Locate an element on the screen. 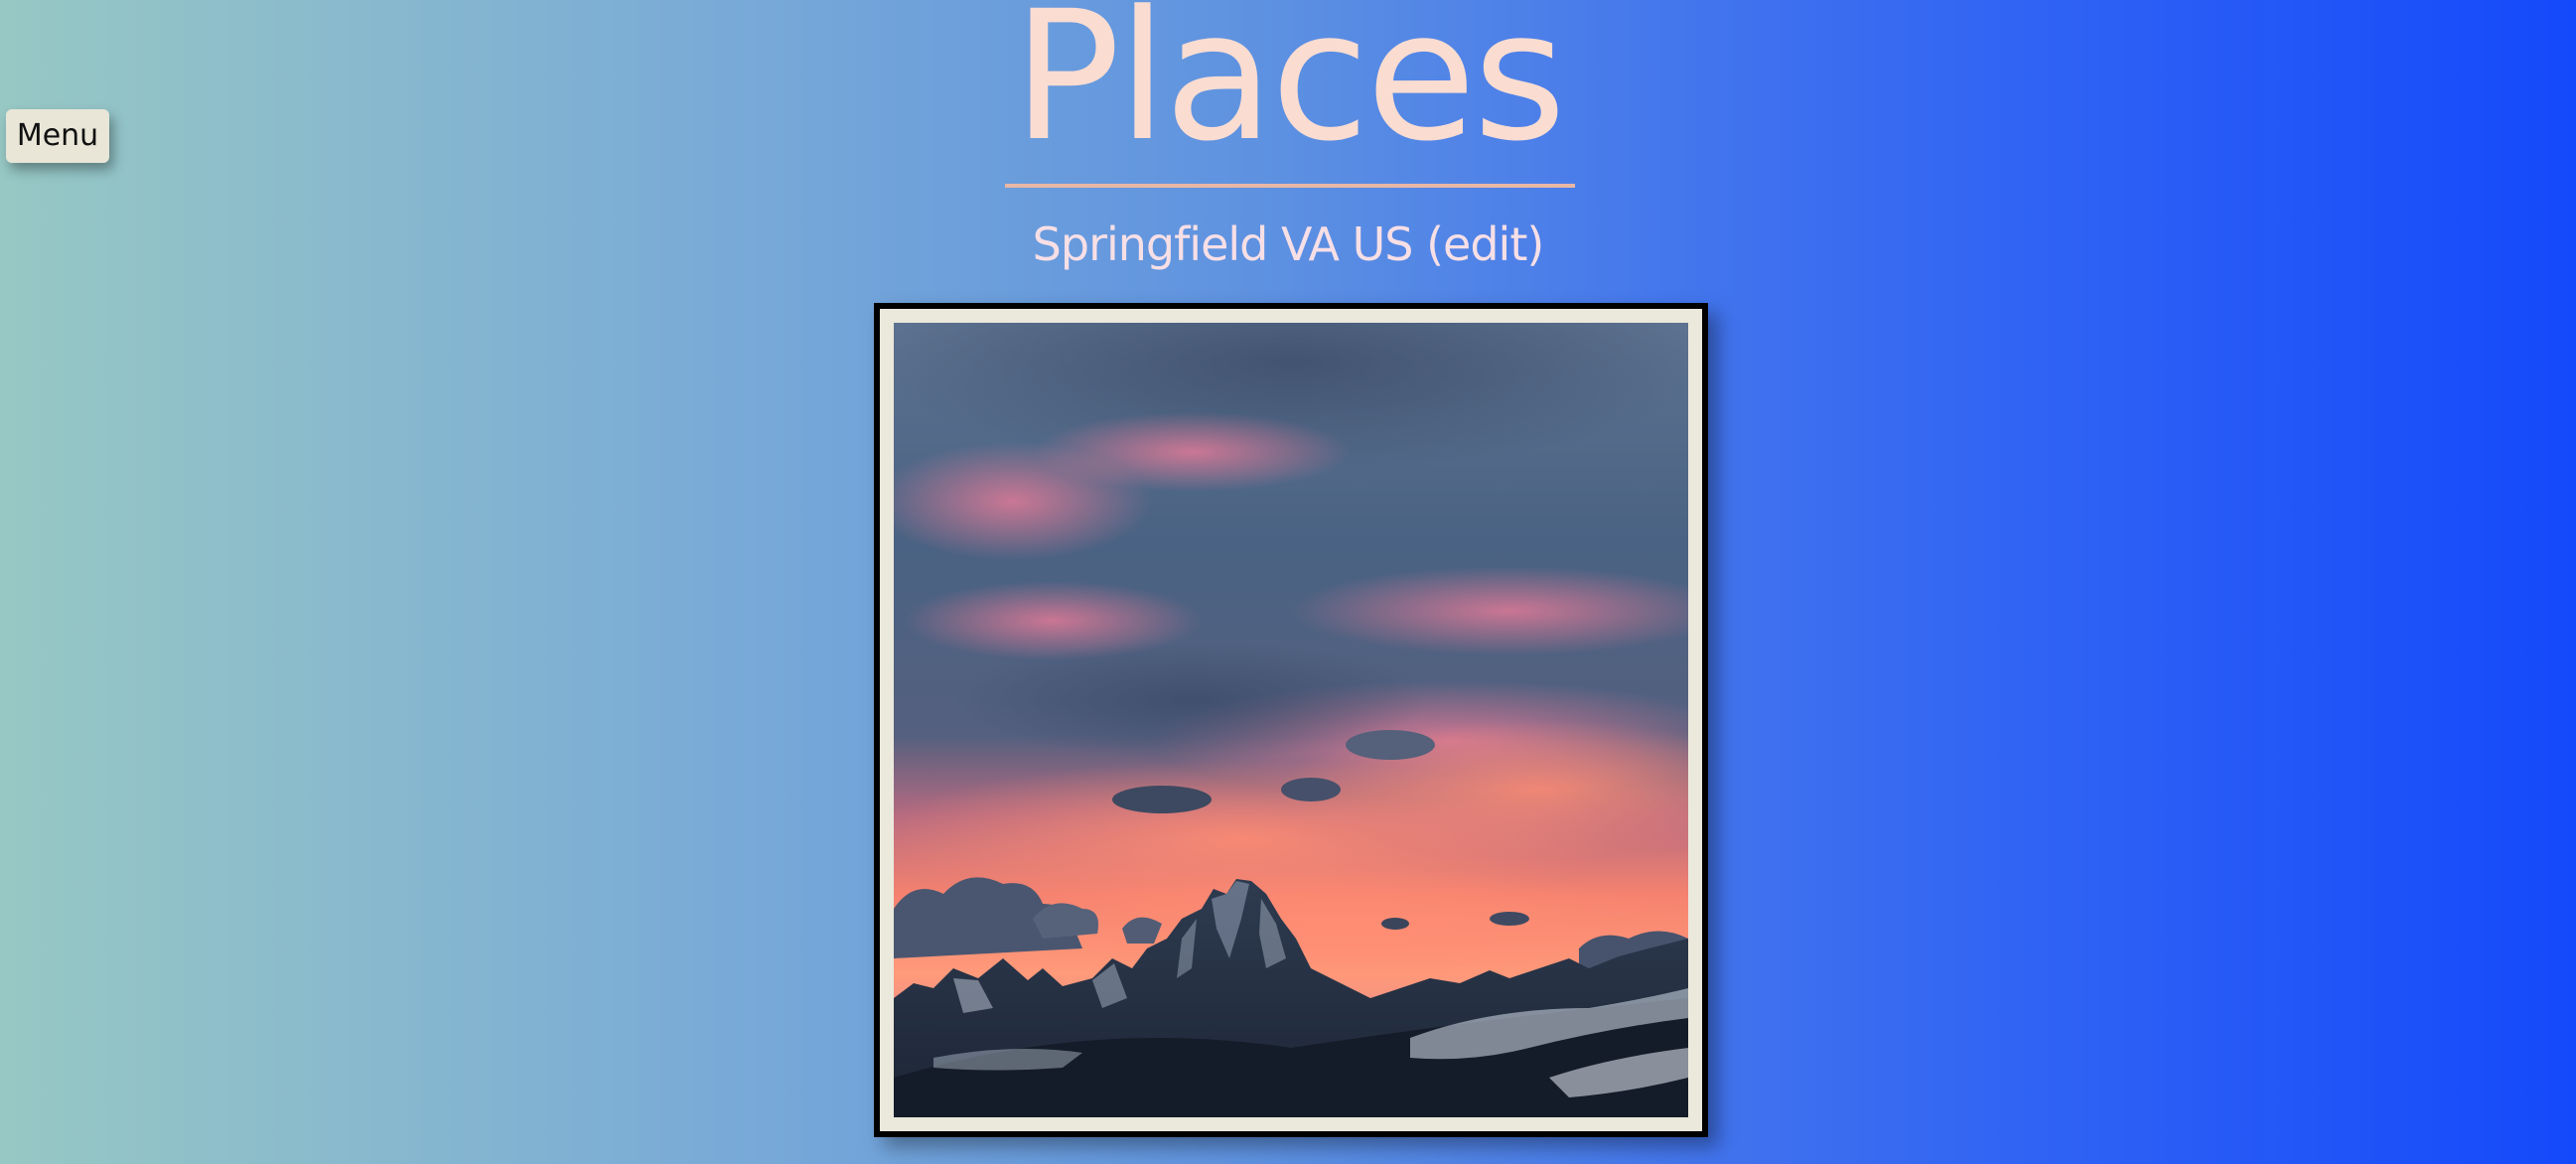  title-underline is located at coordinates (1290, 186).